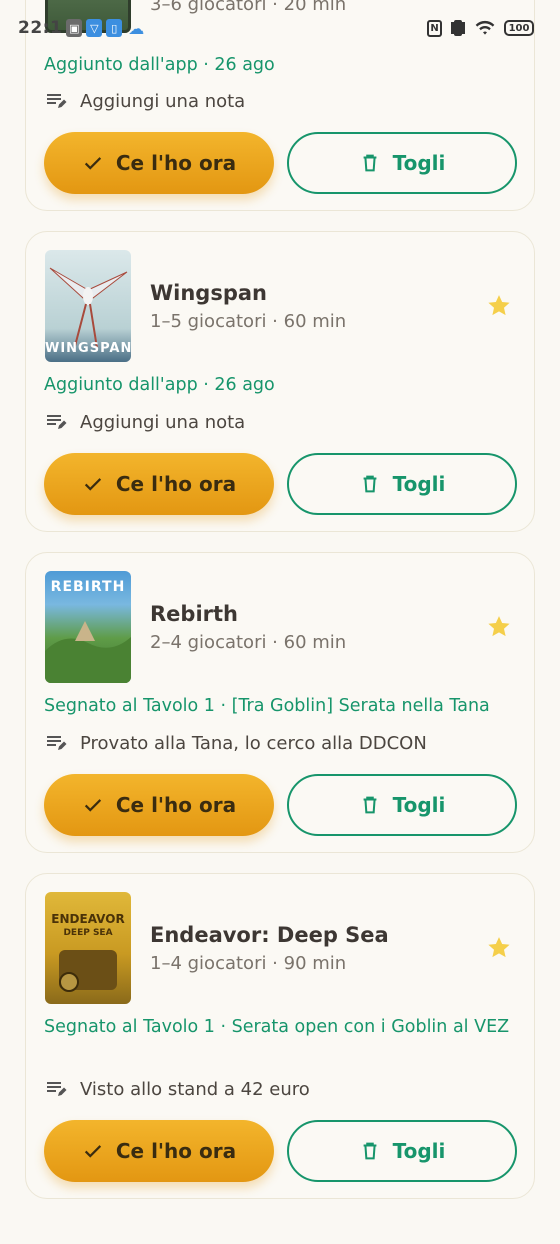  Describe the element at coordinates (485, 27) in the screenshot. I see `wifi-icon` at that location.